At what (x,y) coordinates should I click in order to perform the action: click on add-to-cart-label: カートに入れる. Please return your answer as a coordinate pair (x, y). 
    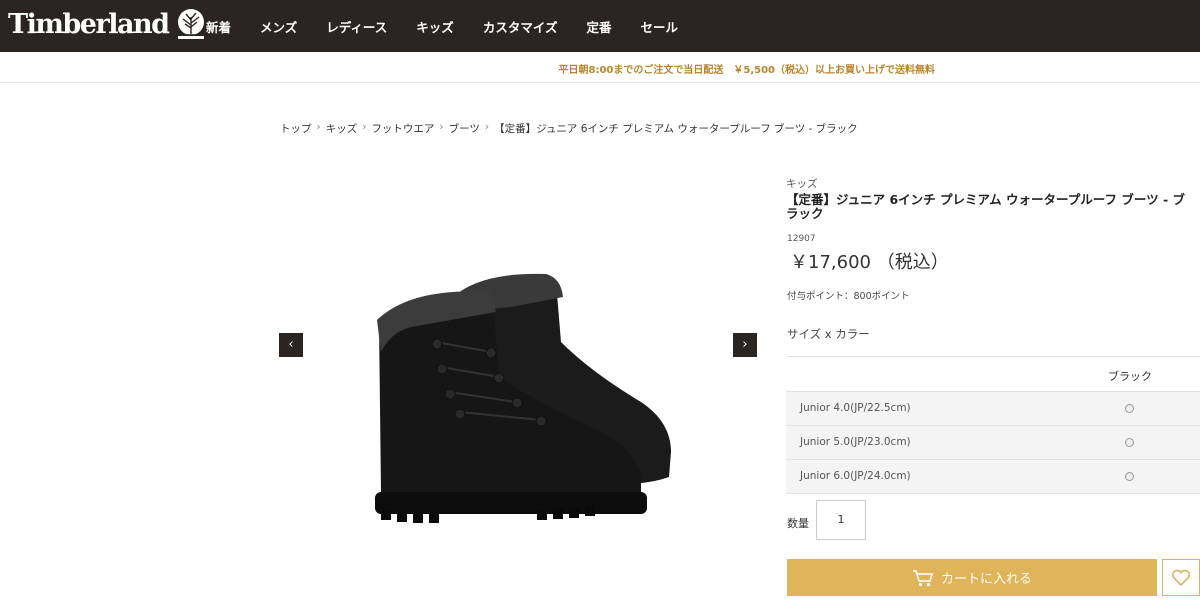
    Looking at the image, I should click on (986, 579).